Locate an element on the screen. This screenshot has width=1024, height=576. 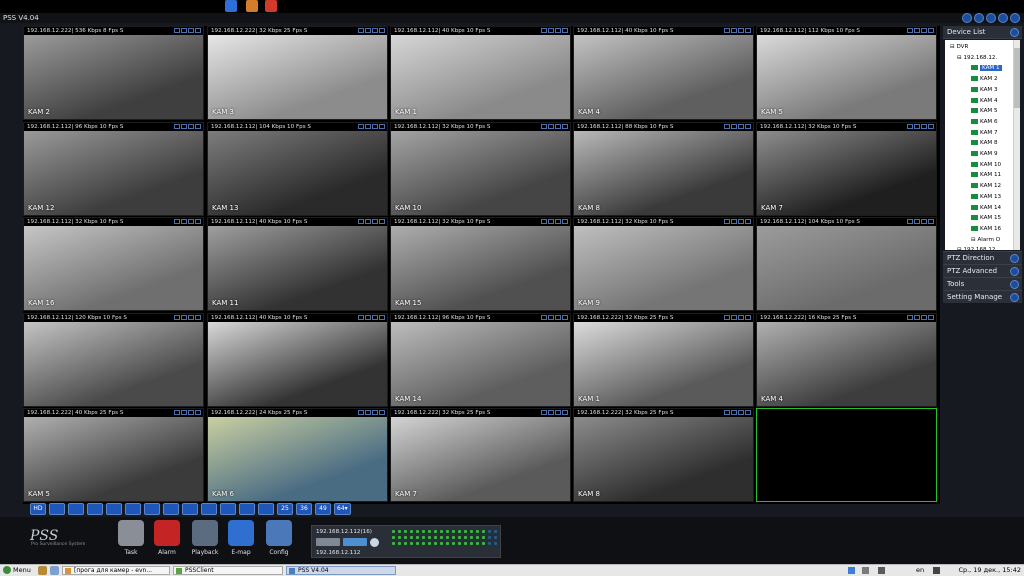
tree-item-camera: KAM 7 is located at coordinates (984, 133).